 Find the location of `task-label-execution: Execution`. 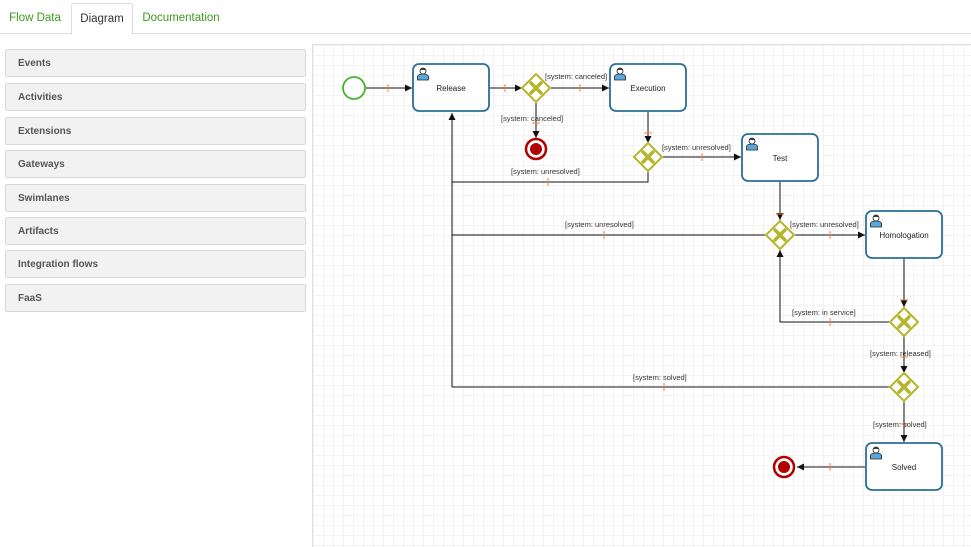

task-label-execution: Execution is located at coordinates (647, 88).